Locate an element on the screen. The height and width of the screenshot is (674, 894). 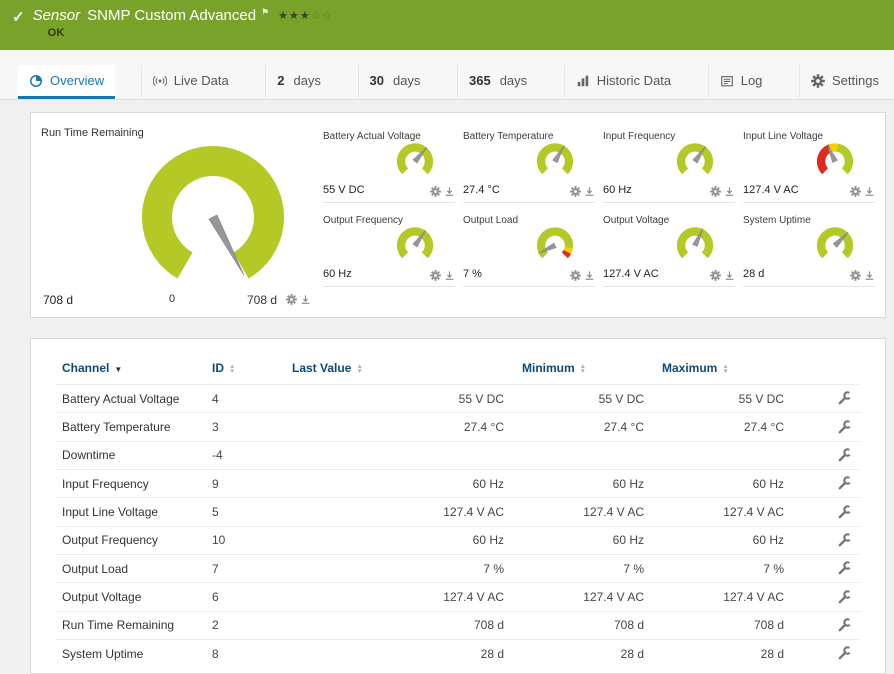
object-kind-label: Sensor is located at coordinates (56, 15).